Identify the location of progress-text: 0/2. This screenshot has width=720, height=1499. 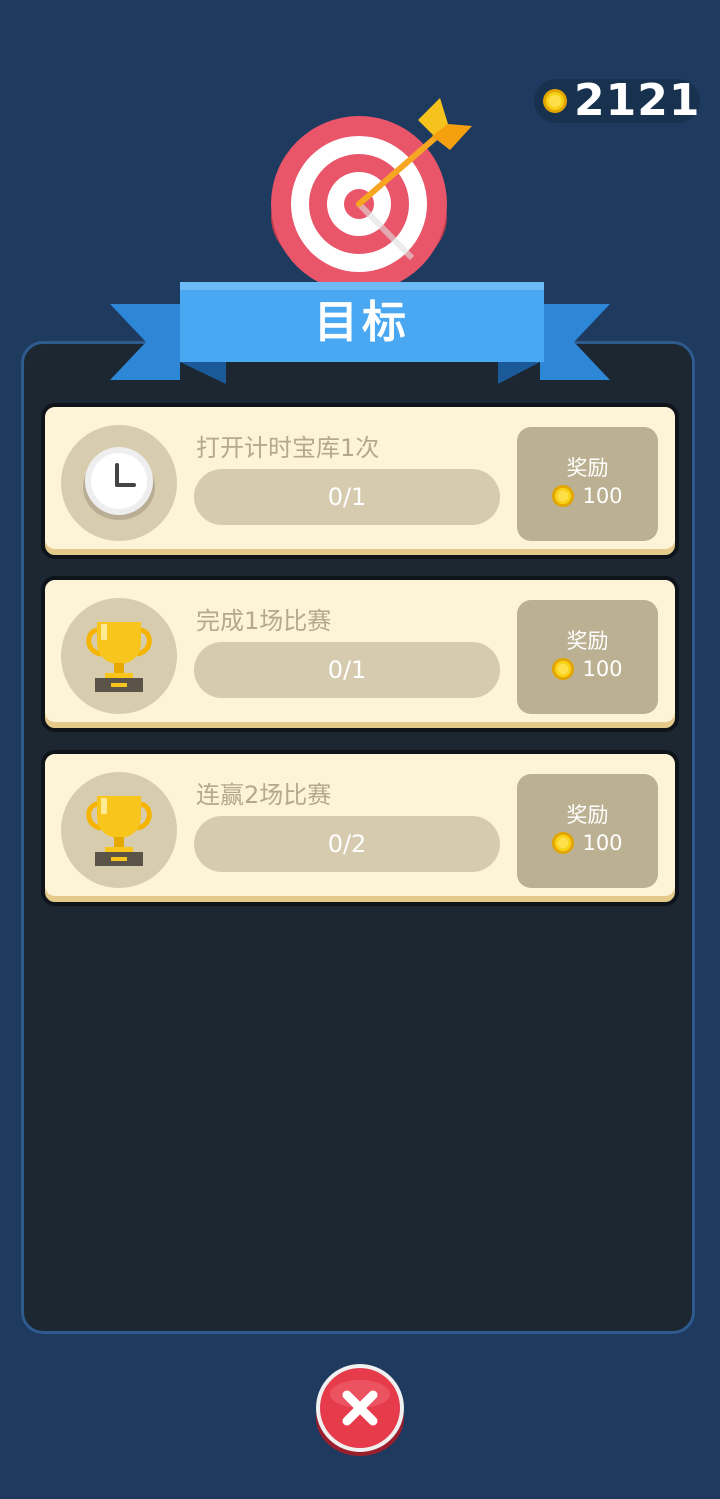
(347, 844).